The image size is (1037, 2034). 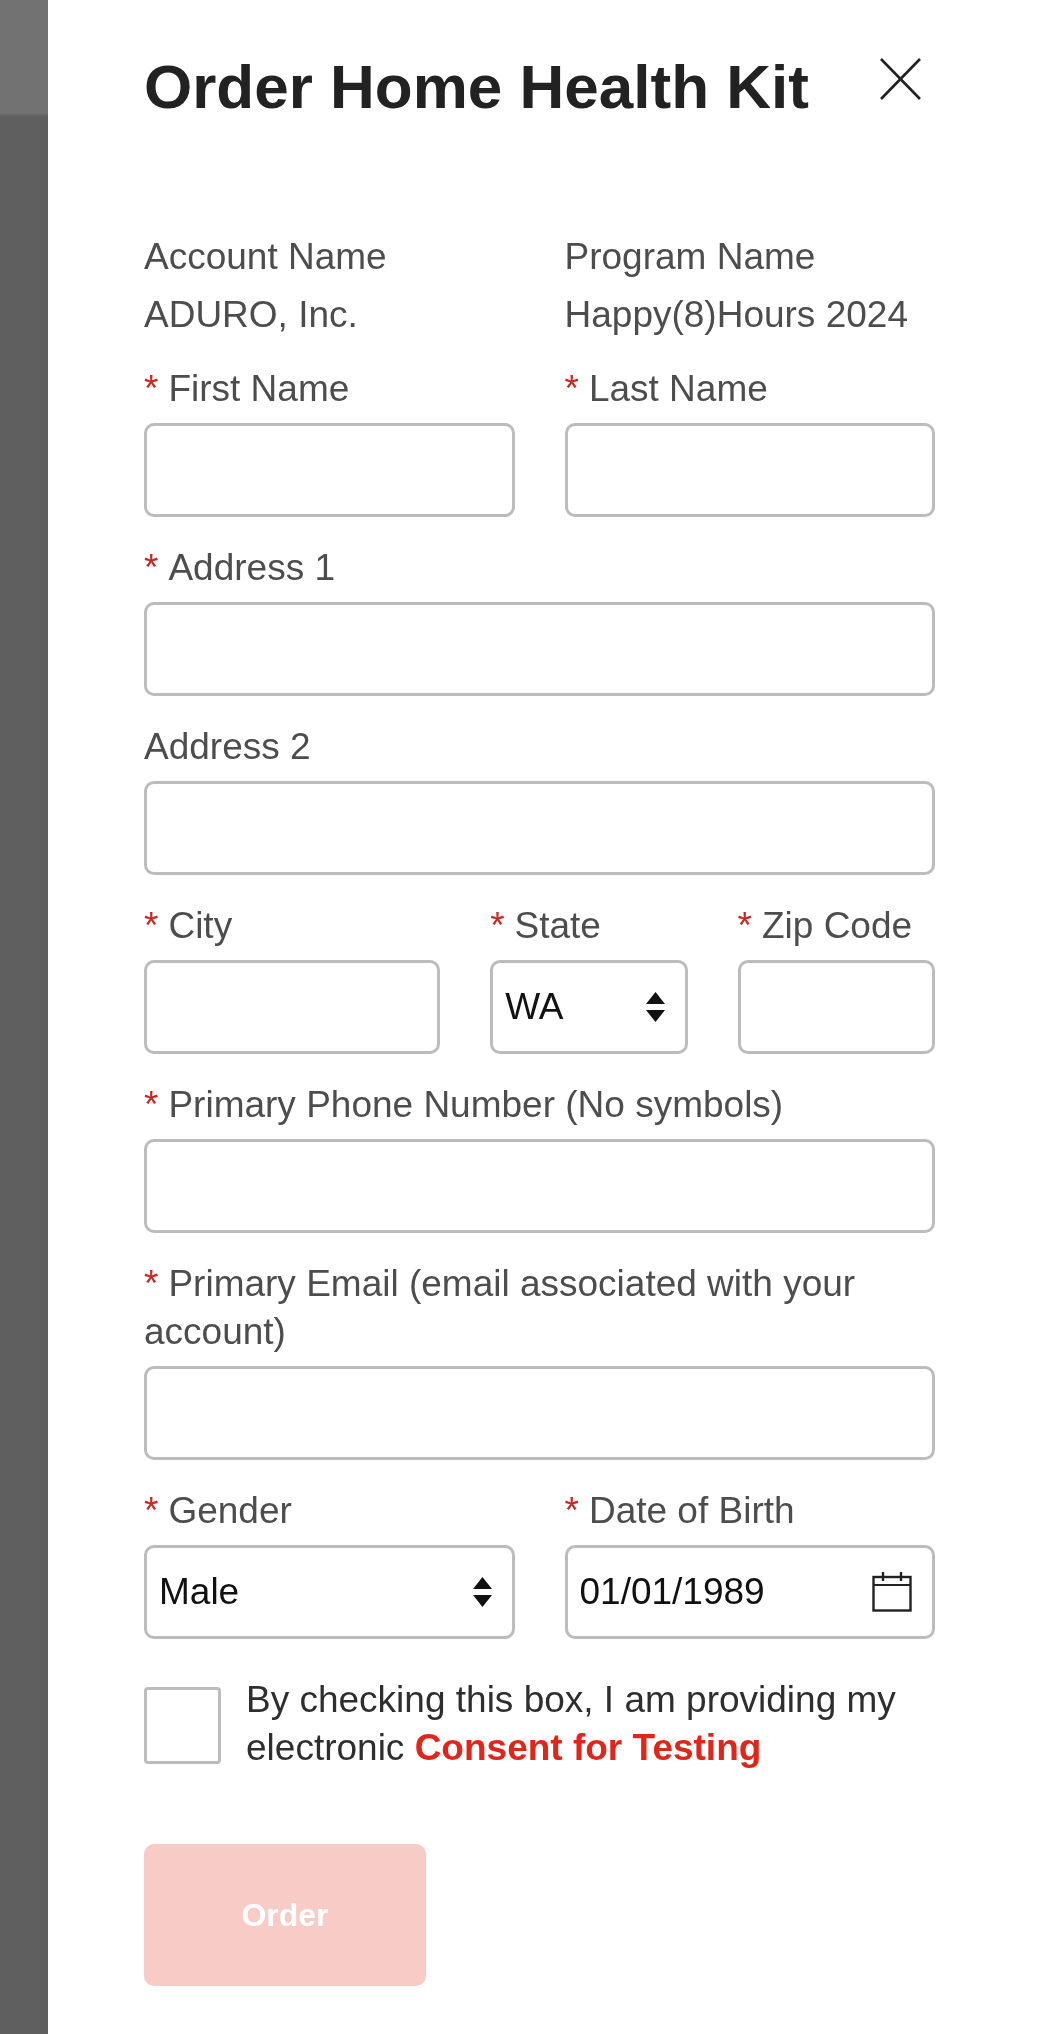 I want to click on dropdown: WA, so click(x=589, y=1007).